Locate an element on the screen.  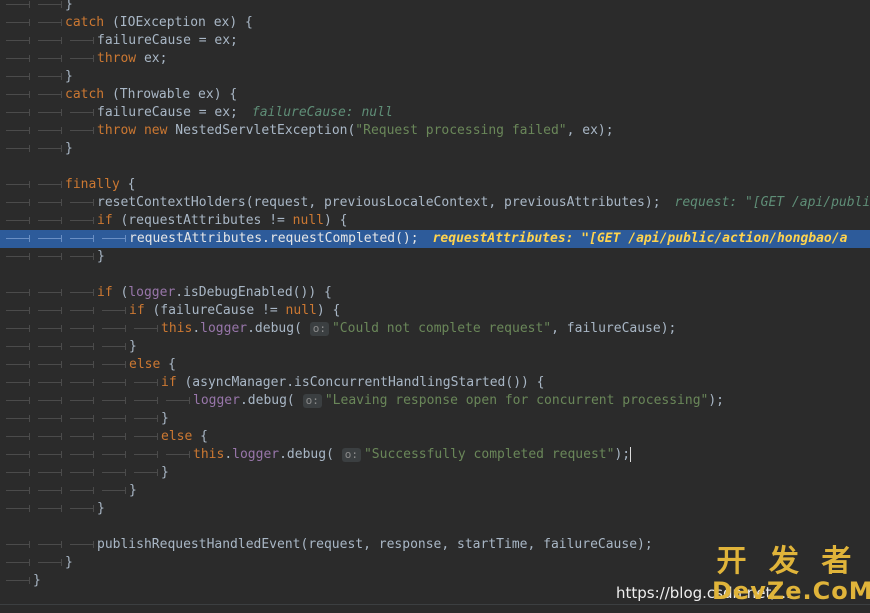
code-line: if (logger.isDebugEnabled()) { is located at coordinates (435, 293).